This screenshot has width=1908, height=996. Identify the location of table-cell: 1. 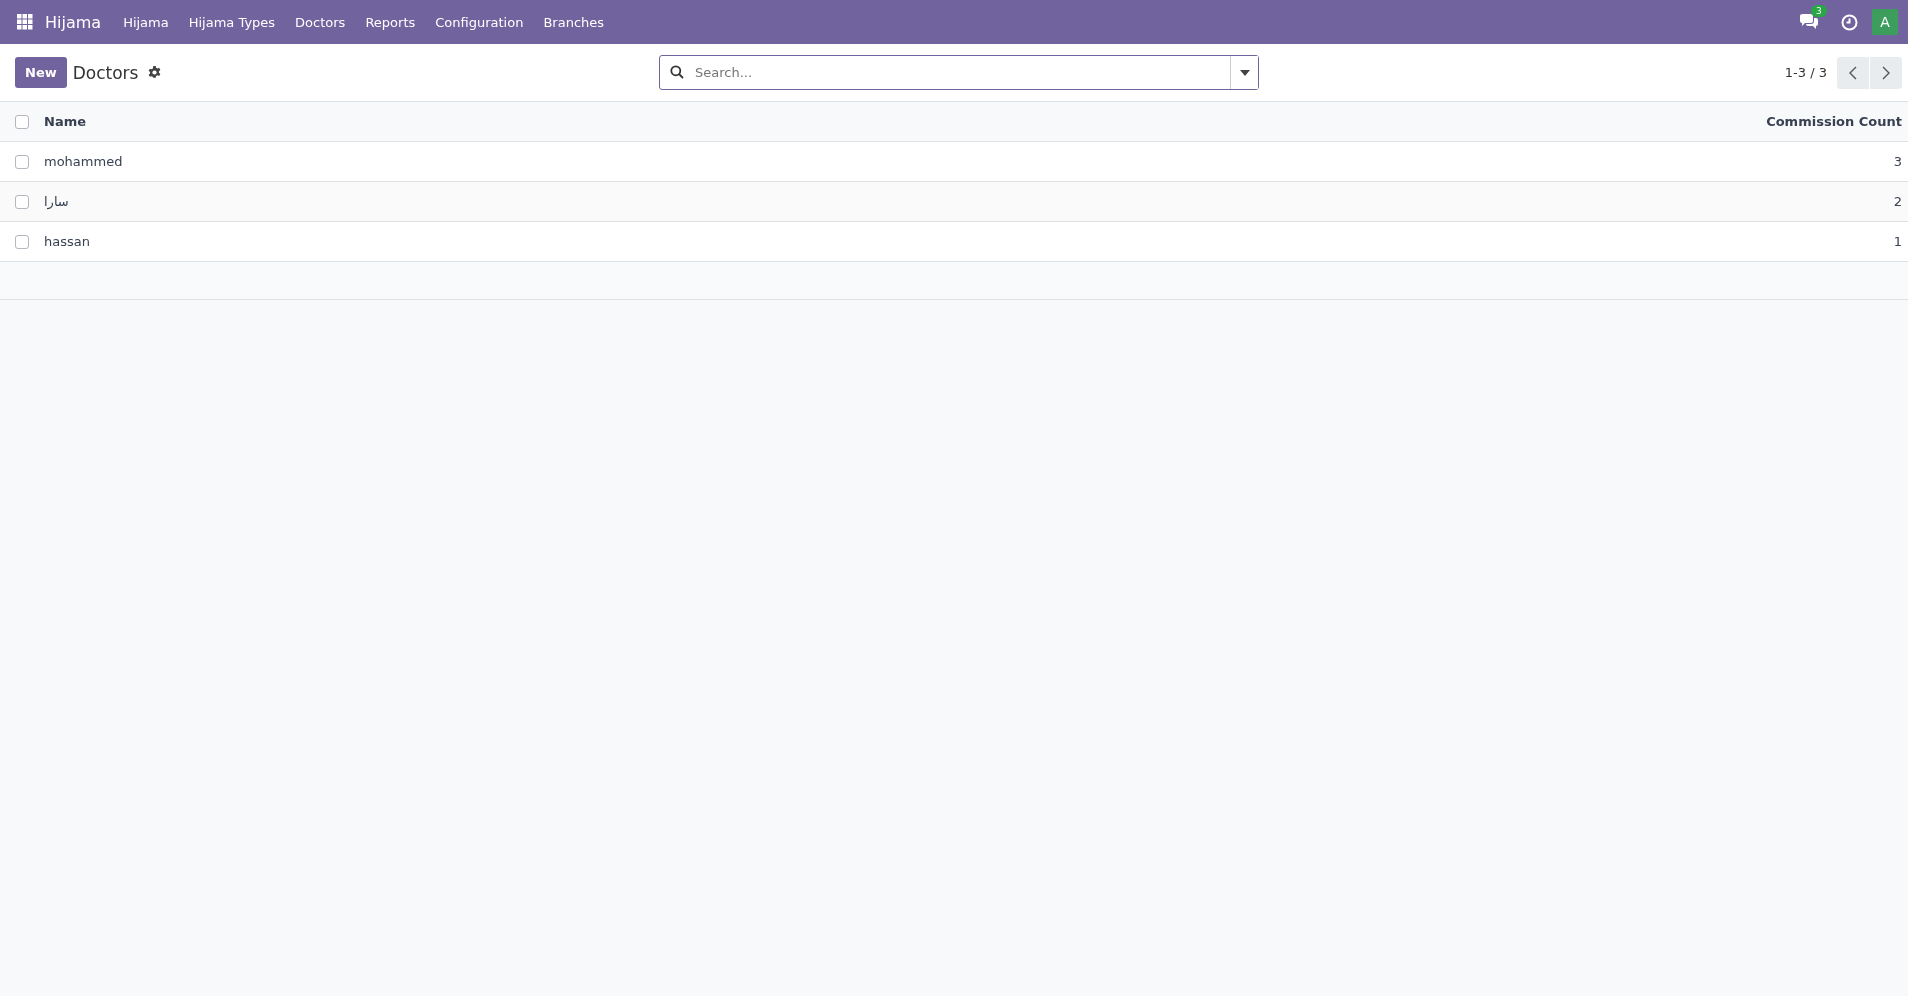
(1897, 241).